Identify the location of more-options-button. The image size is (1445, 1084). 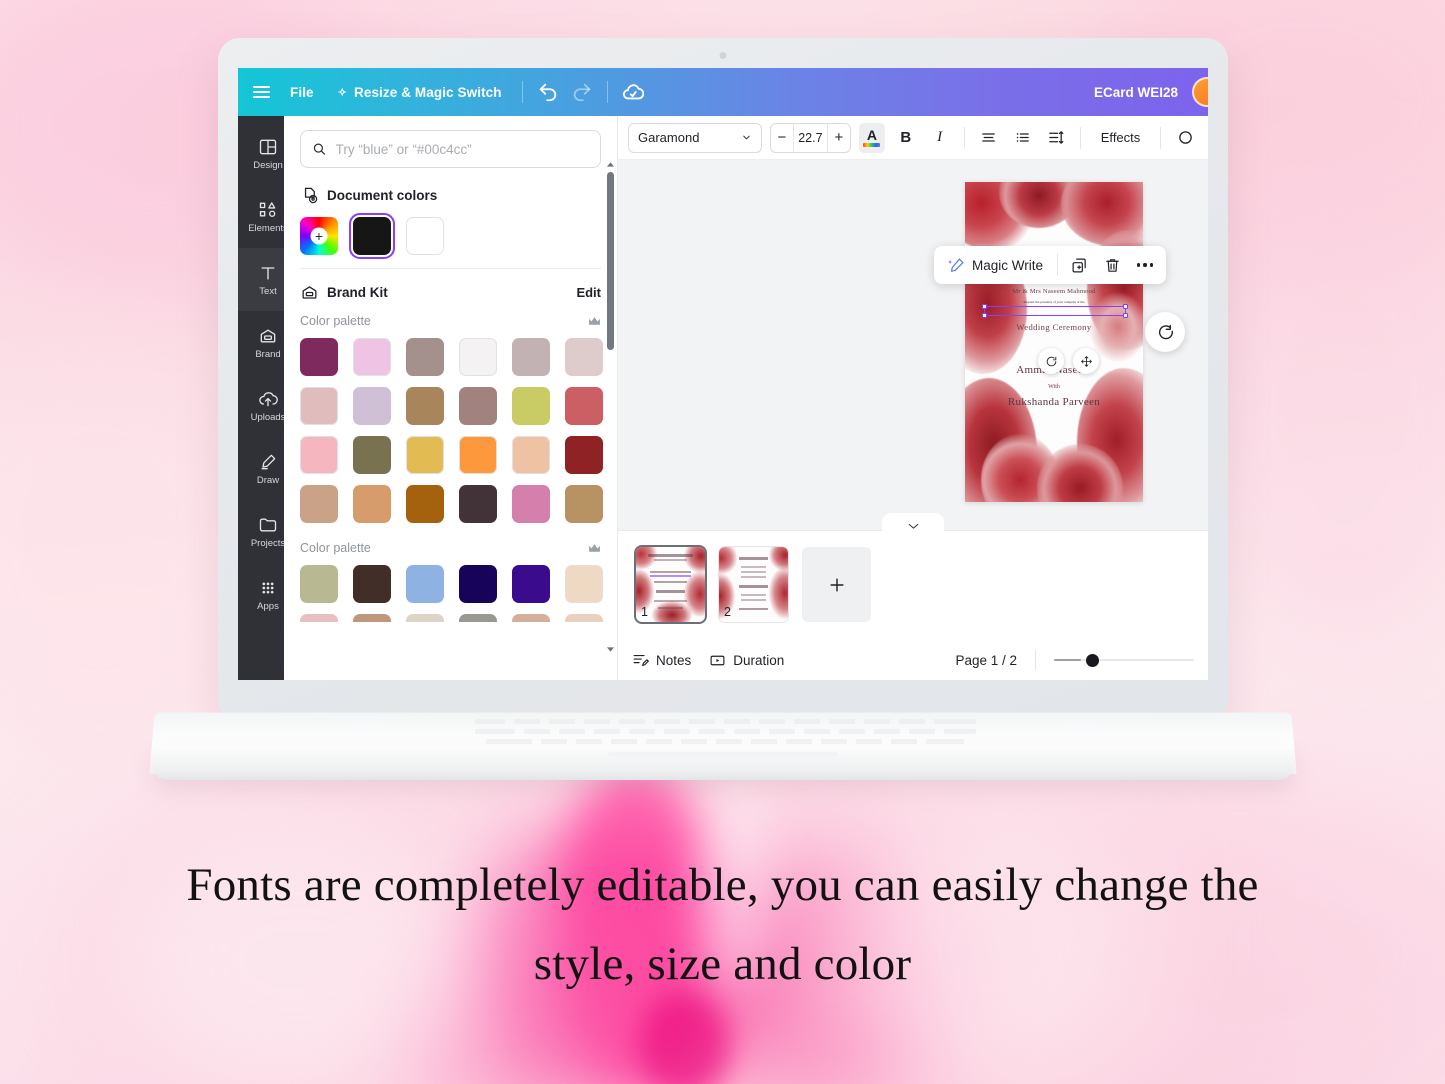
(1145, 265).